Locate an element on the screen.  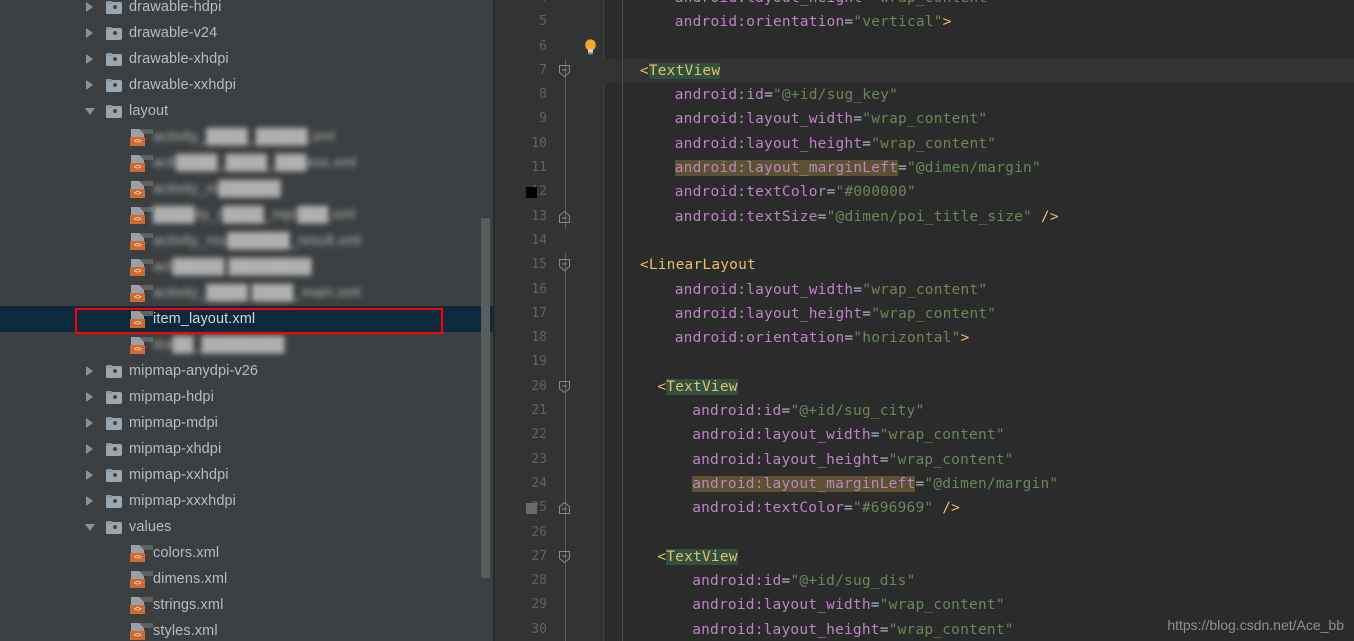
tree-item: drawable-hdpi is located at coordinates (247, 10).